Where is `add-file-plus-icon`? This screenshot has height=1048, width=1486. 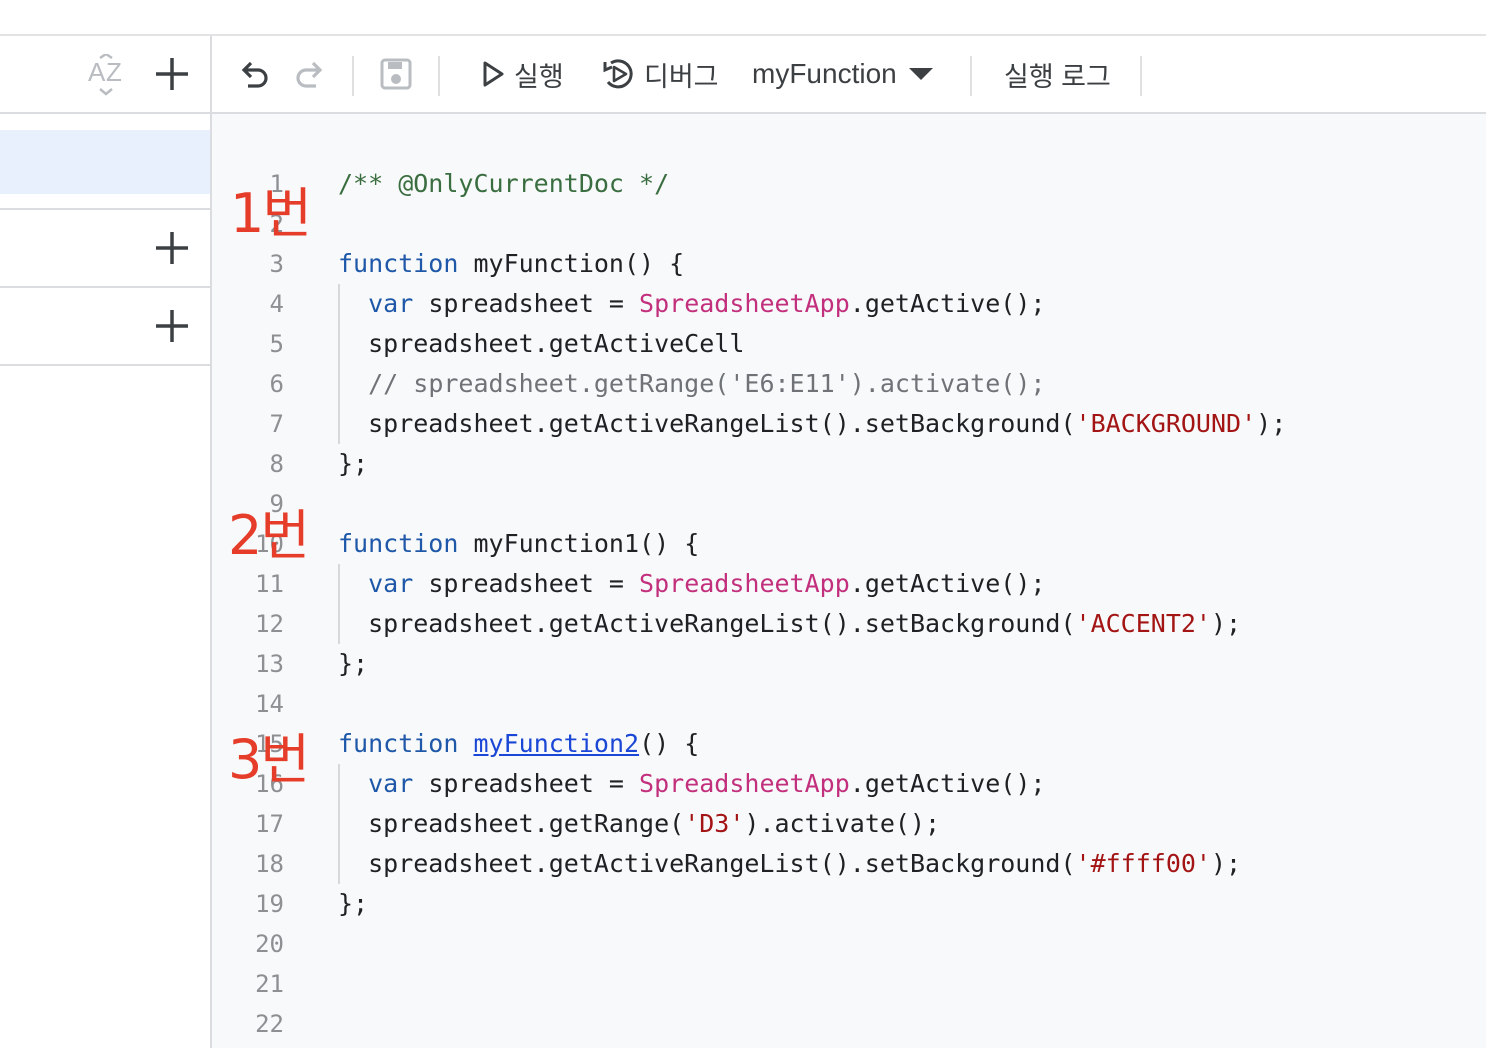 add-file-plus-icon is located at coordinates (172, 74).